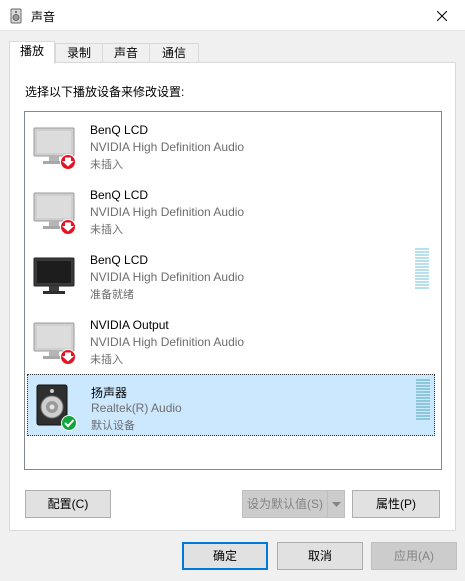 The height and width of the screenshot is (581, 465). I want to click on chevron-down-icon, so click(336, 504).